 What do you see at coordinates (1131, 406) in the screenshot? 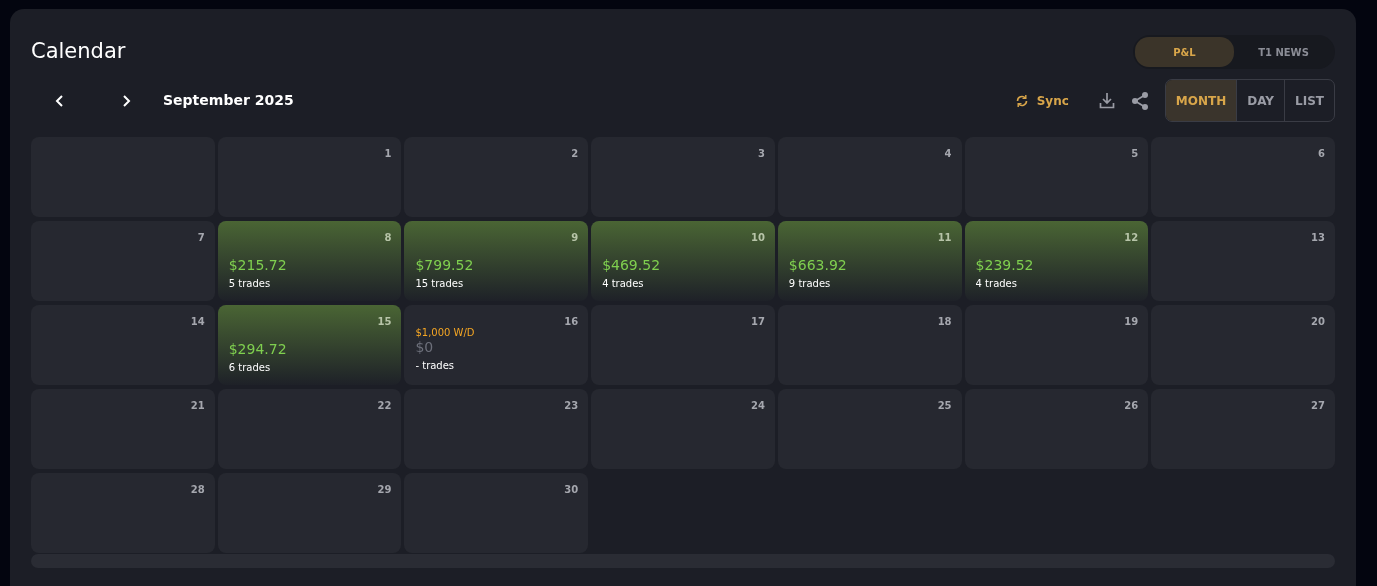
I see `day-number: 26` at bounding box center [1131, 406].